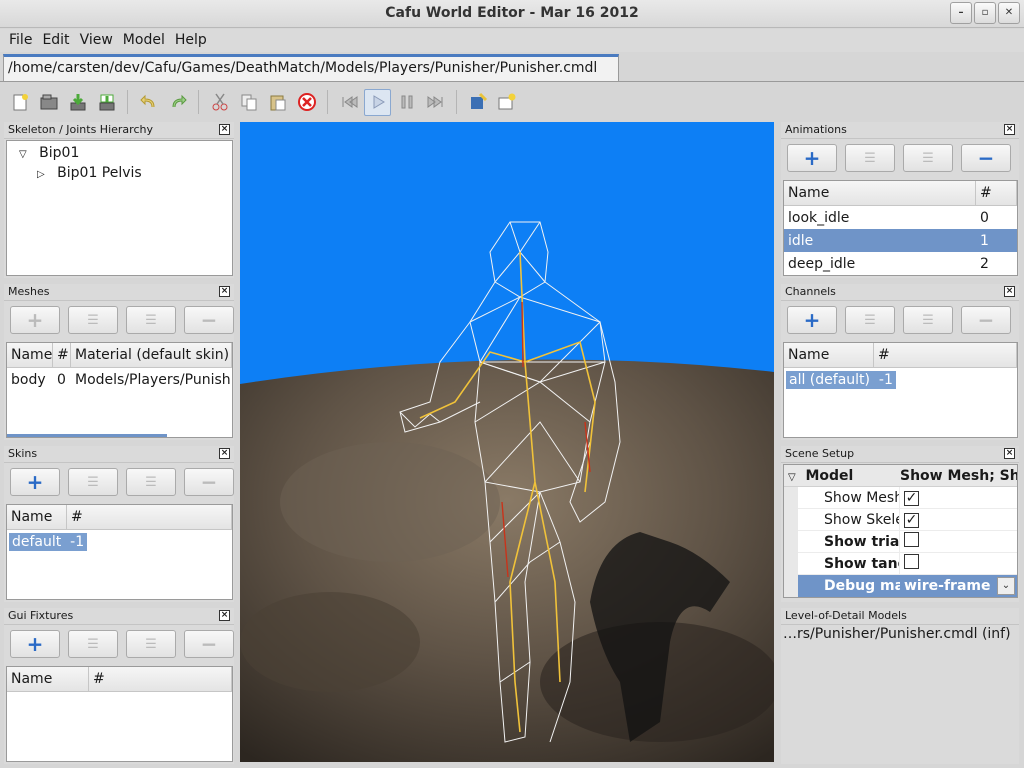 Image resolution: width=1024 pixels, height=768 pixels. Describe the element at coordinates (77, 102) in the screenshot. I see `save-icon` at that location.